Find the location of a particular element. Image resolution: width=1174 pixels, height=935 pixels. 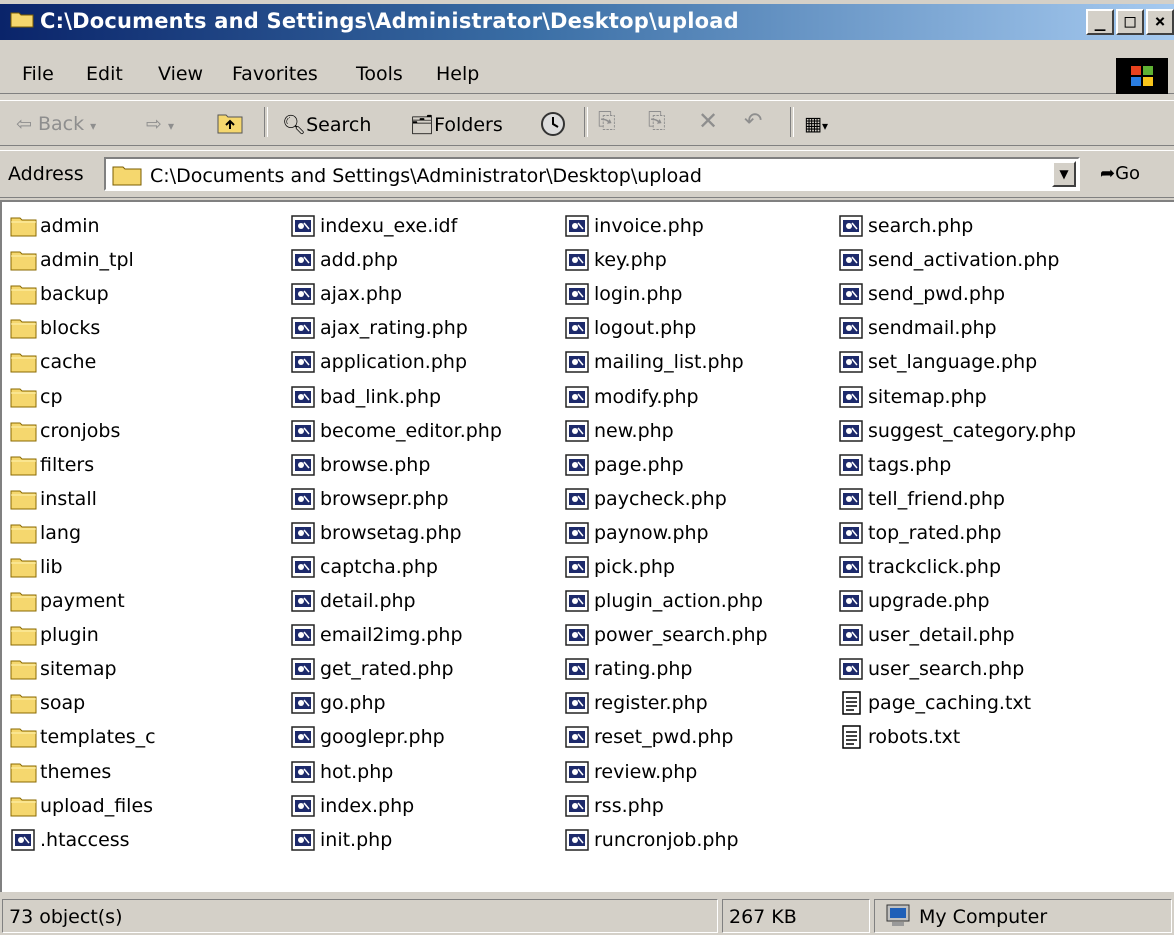

file-item: robots.txt is located at coordinates (957, 737).